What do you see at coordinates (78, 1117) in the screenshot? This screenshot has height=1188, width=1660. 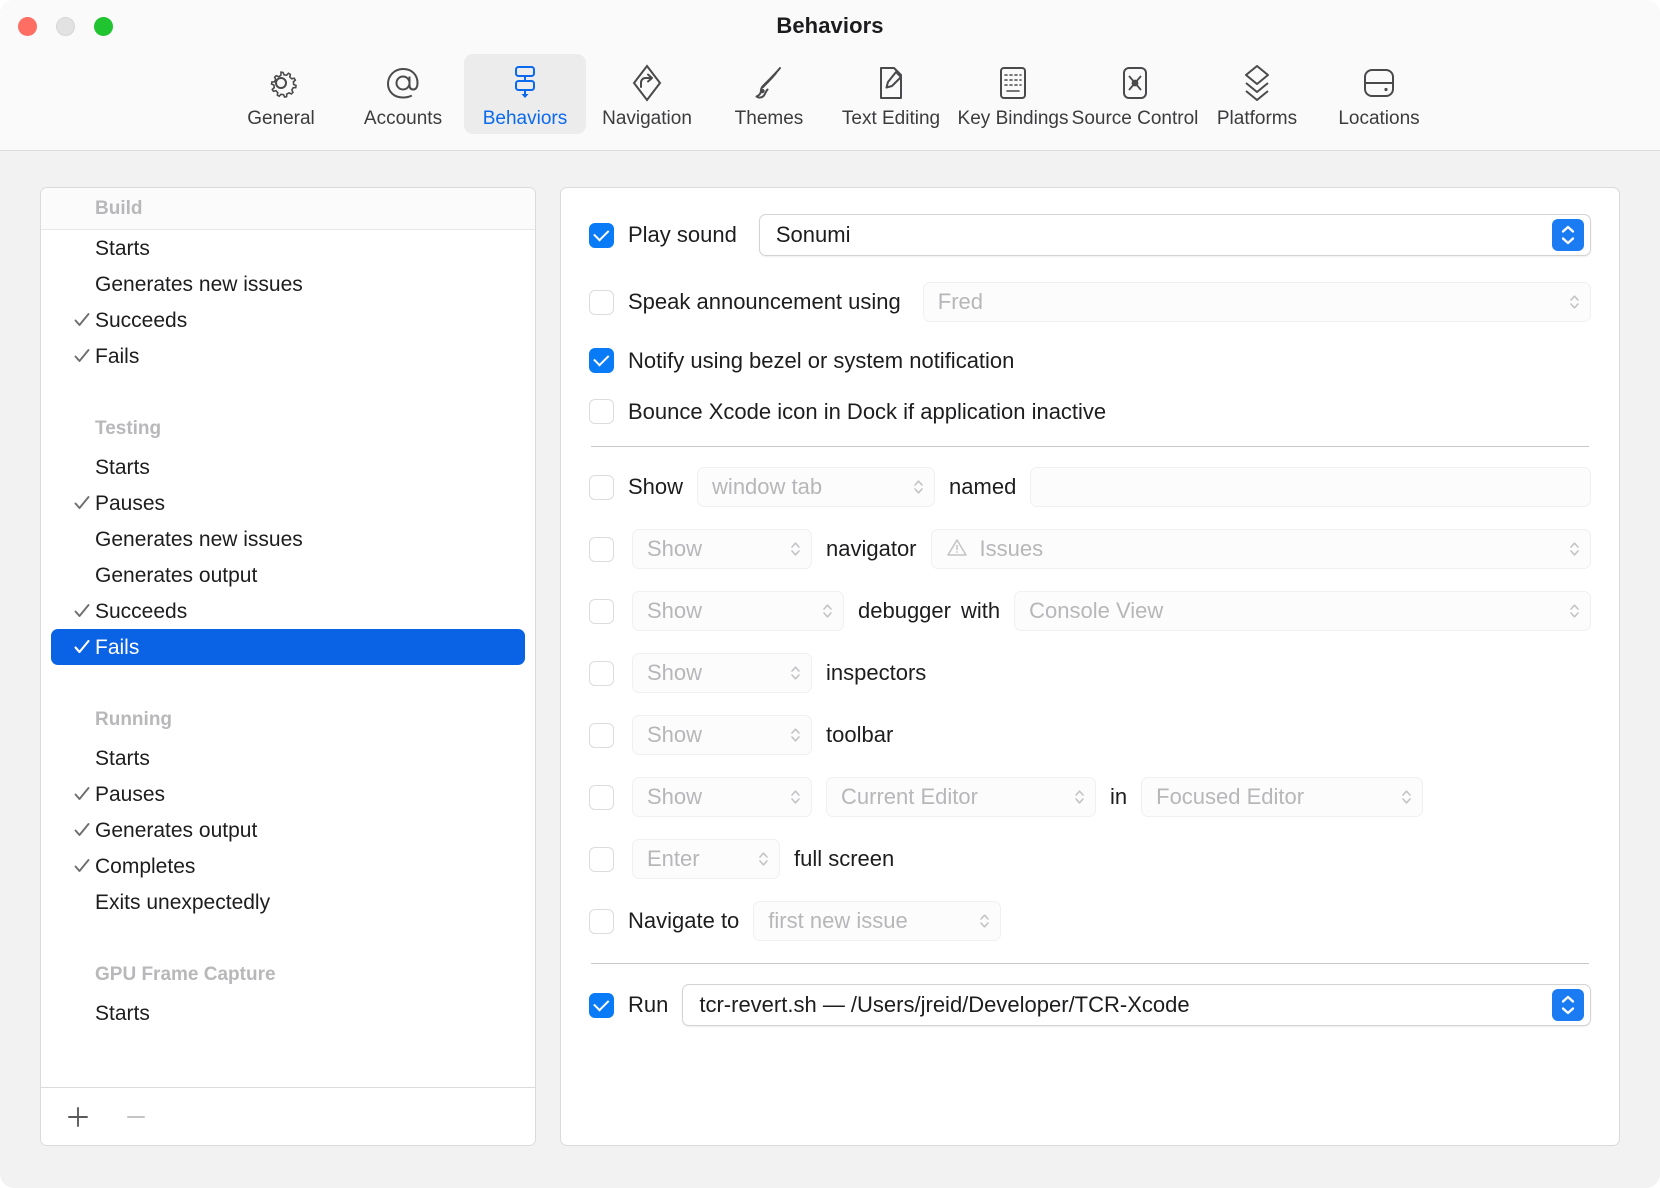 I see `add-behavior-button` at bounding box center [78, 1117].